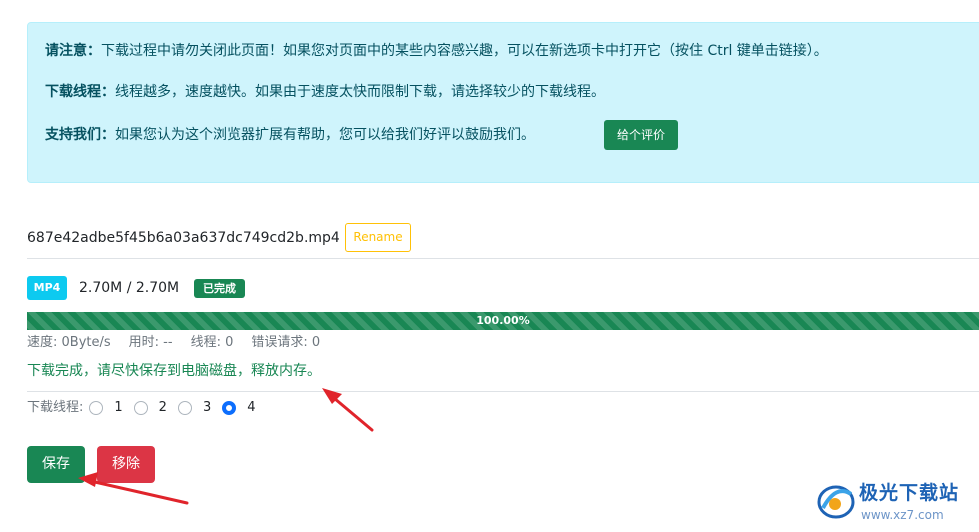  What do you see at coordinates (183, 238) in the screenshot?
I see `file-name: 687e42adbe5f45b6a03a637dc749cd2b.mp4` at bounding box center [183, 238].